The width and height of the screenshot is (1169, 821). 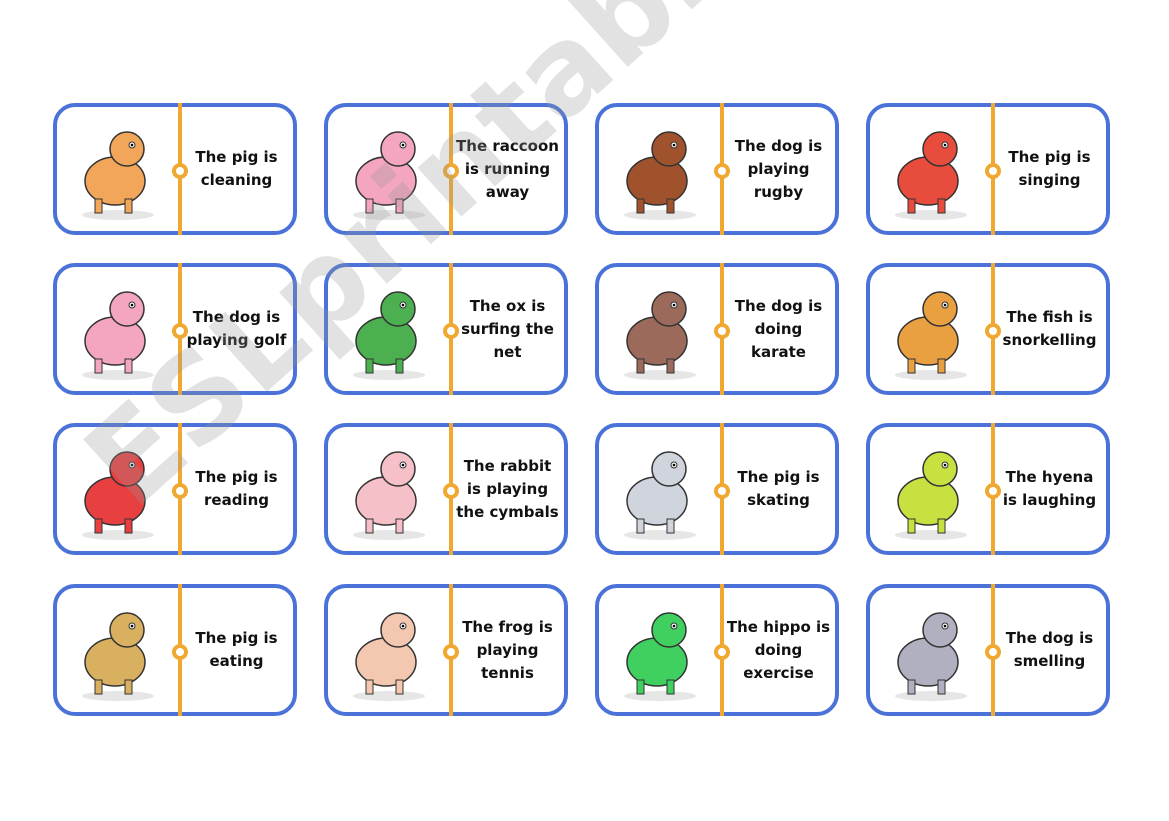 What do you see at coordinates (988, 650) in the screenshot?
I see `domino-card: The dog is smelling` at bounding box center [988, 650].